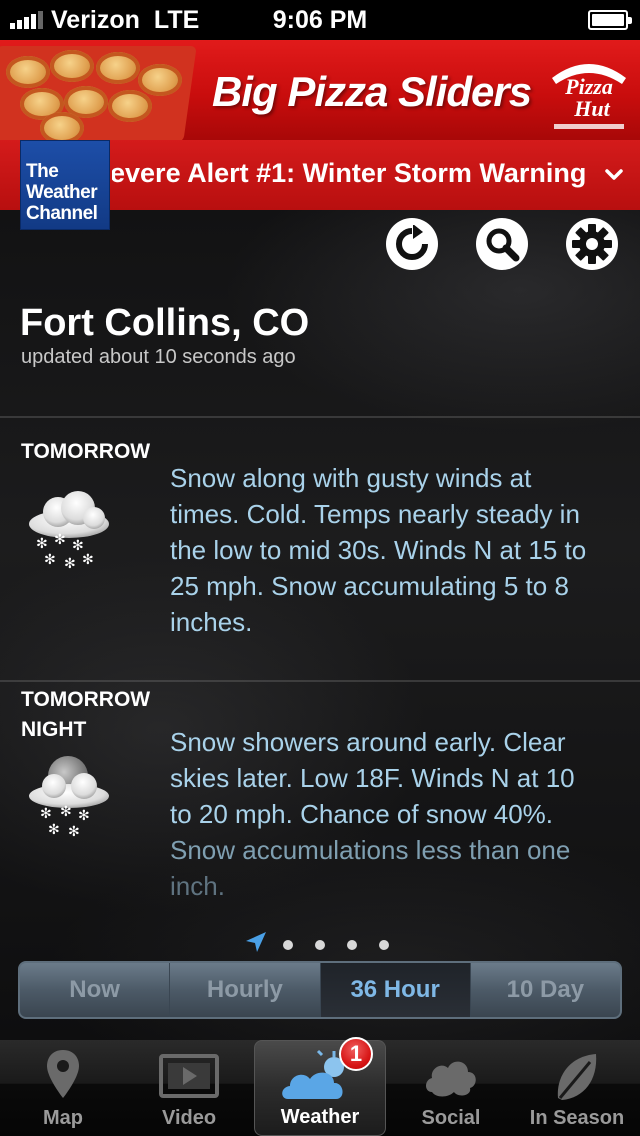 The width and height of the screenshot is (640, 1136). I want to click on refresh-button, so click(412, 244).